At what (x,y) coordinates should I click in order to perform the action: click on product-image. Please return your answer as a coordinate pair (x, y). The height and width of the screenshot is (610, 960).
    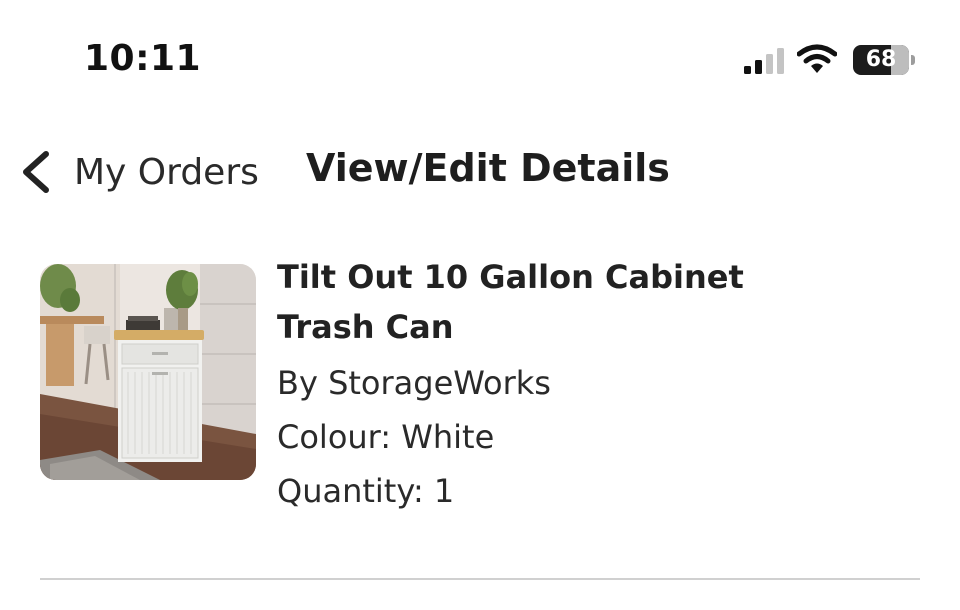
    Looking at the image, I should click on (148, 372).